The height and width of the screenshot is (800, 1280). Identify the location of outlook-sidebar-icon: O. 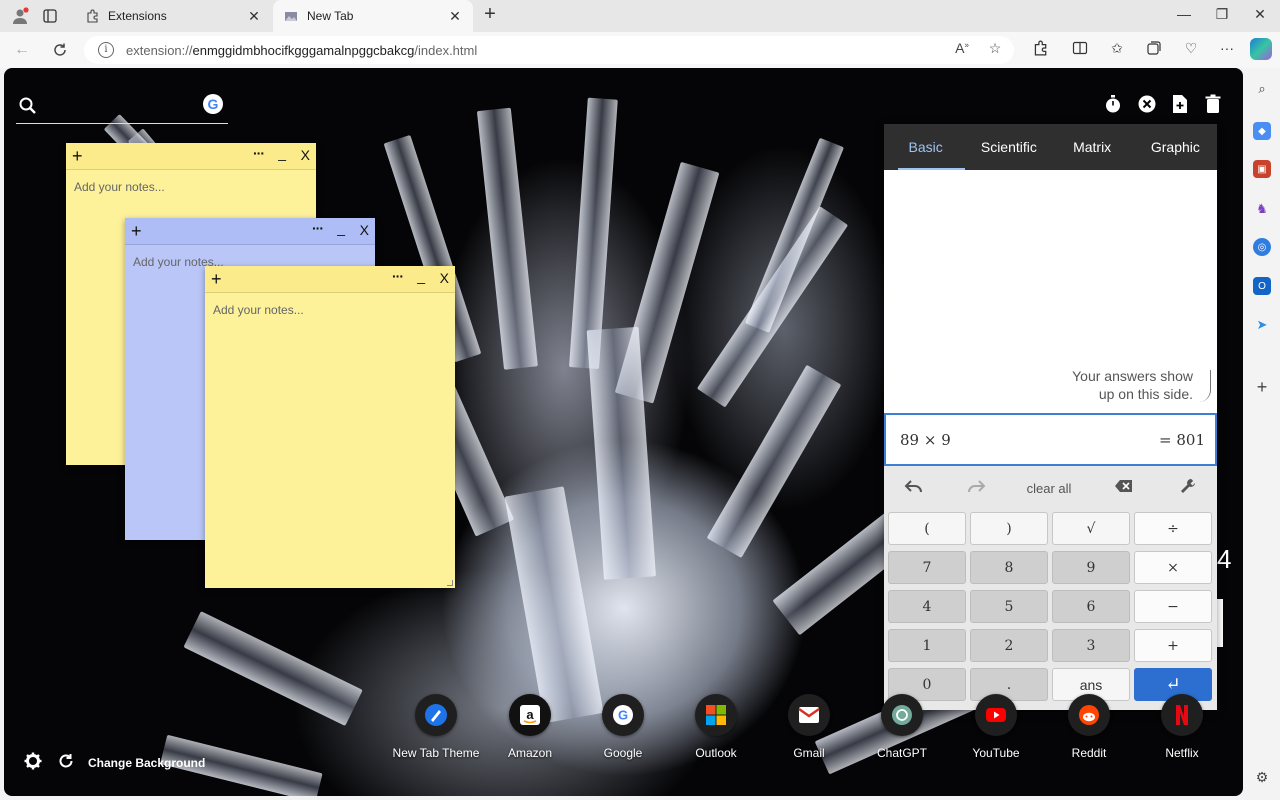
(1262, 286).